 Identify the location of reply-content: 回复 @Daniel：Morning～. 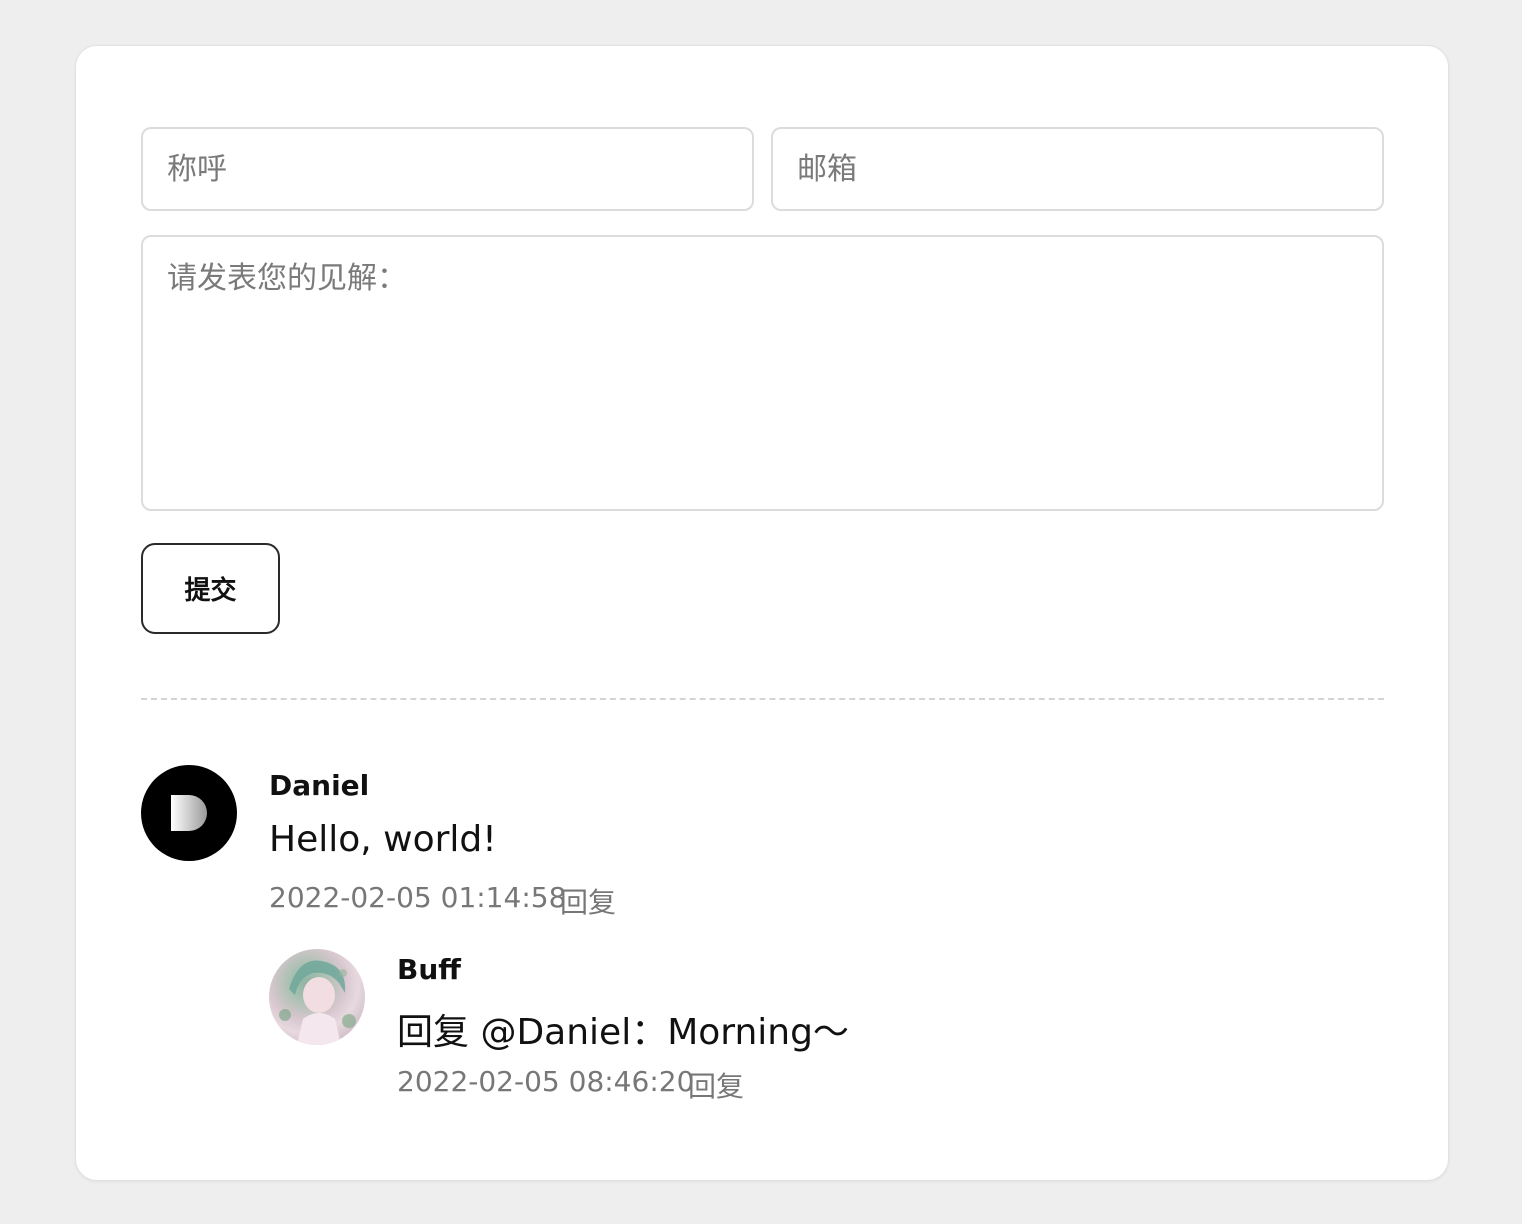
(623, 1032).